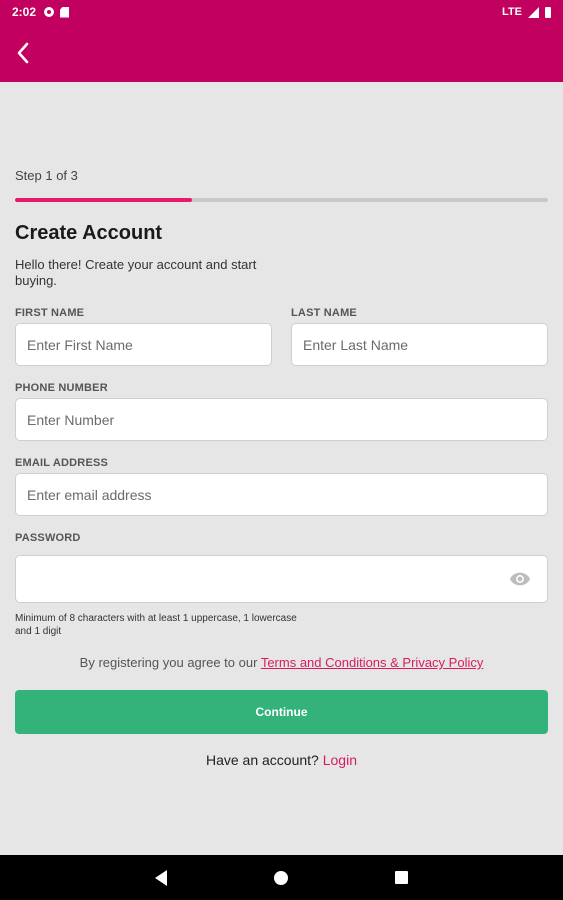 This screenshot has height=900, width=563. Describe the element at coordinates (264, 760) in the screenshot. I see `login-prefix: Have an account?` at that location.